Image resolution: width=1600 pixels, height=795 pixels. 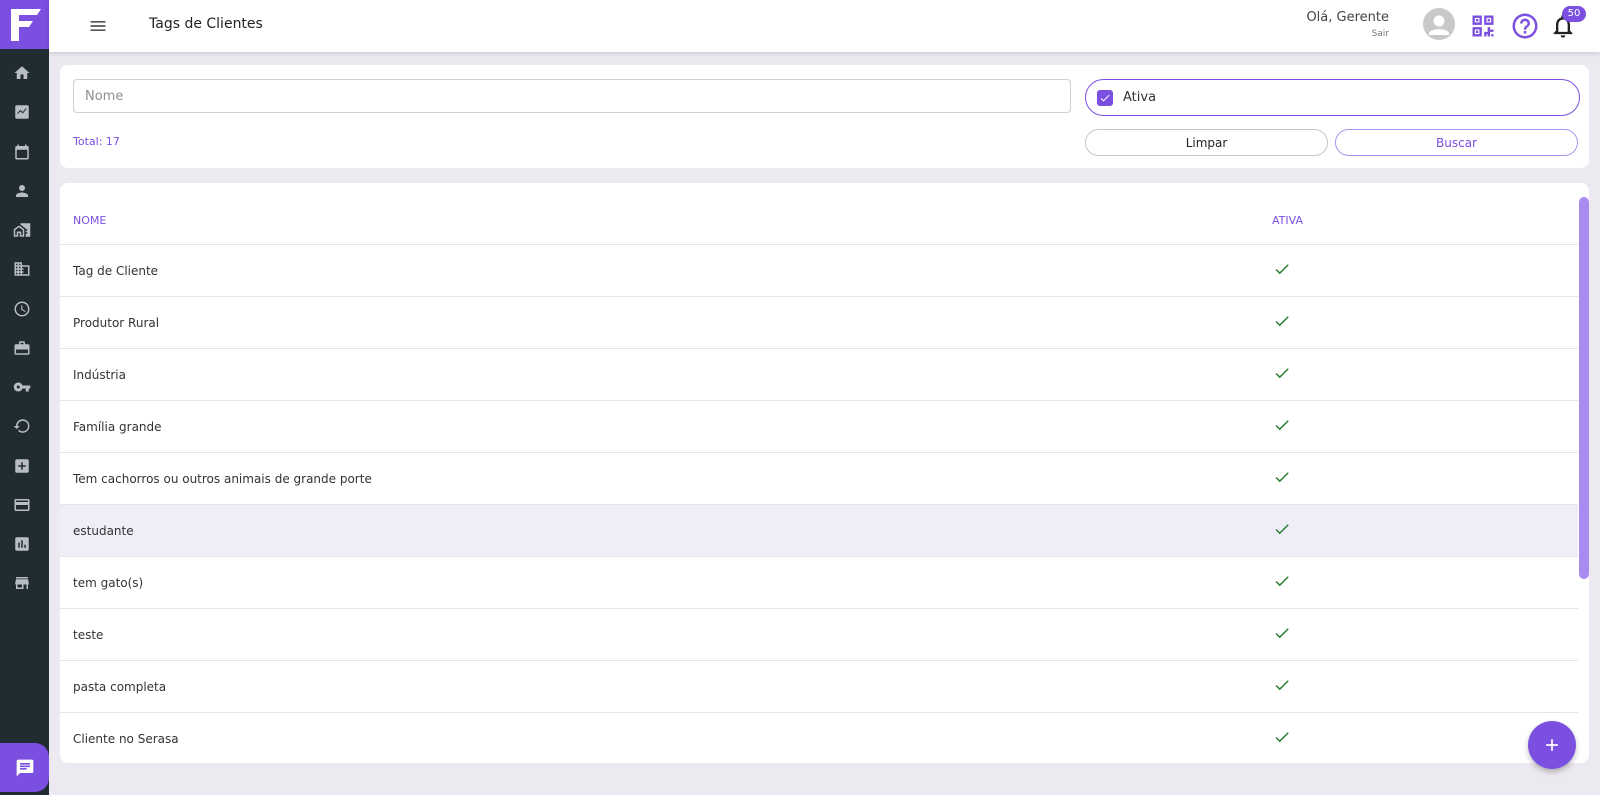 What do you see at coordinates (1347, 17) in the screenshot?
I see `user-greeting: Olá, Gerente` at bounding box center [1347, 17].